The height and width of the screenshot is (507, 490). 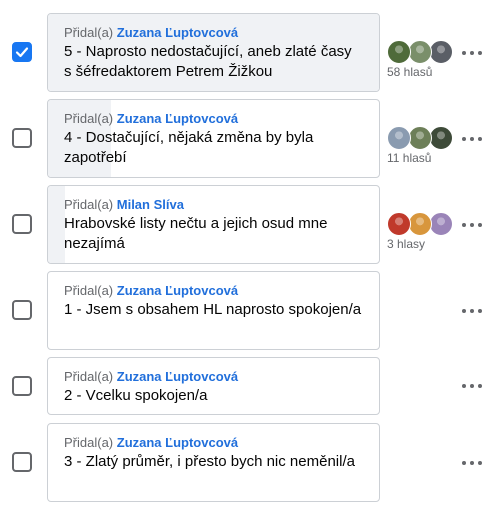 I want to click on poll-option-text: 2 - Vcelku spokojen/a, so click(x=136, y=395).